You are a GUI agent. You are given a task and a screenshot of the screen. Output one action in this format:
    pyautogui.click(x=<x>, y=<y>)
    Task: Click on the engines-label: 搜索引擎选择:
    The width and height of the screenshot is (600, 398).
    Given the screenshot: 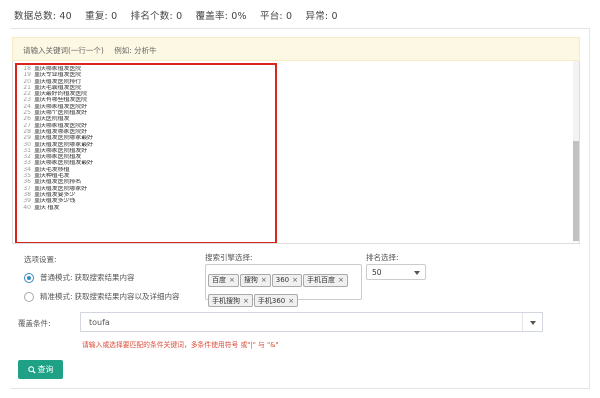 What is the action you would take?
    pyautogui.click(x=229, y=257)
    